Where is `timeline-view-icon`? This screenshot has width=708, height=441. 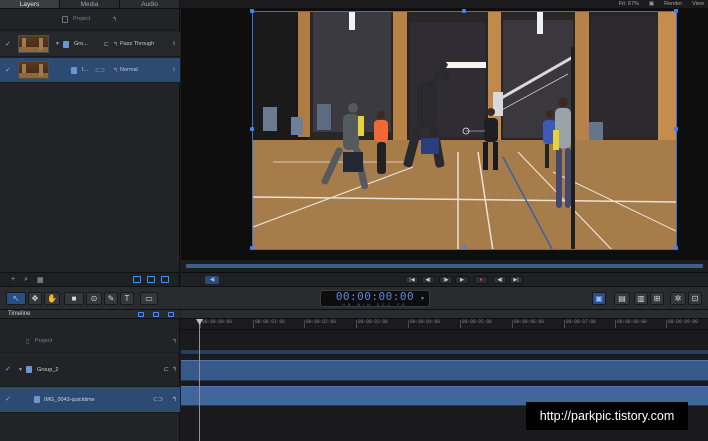 timeline-view-icon is located at coordinates (141, 314).